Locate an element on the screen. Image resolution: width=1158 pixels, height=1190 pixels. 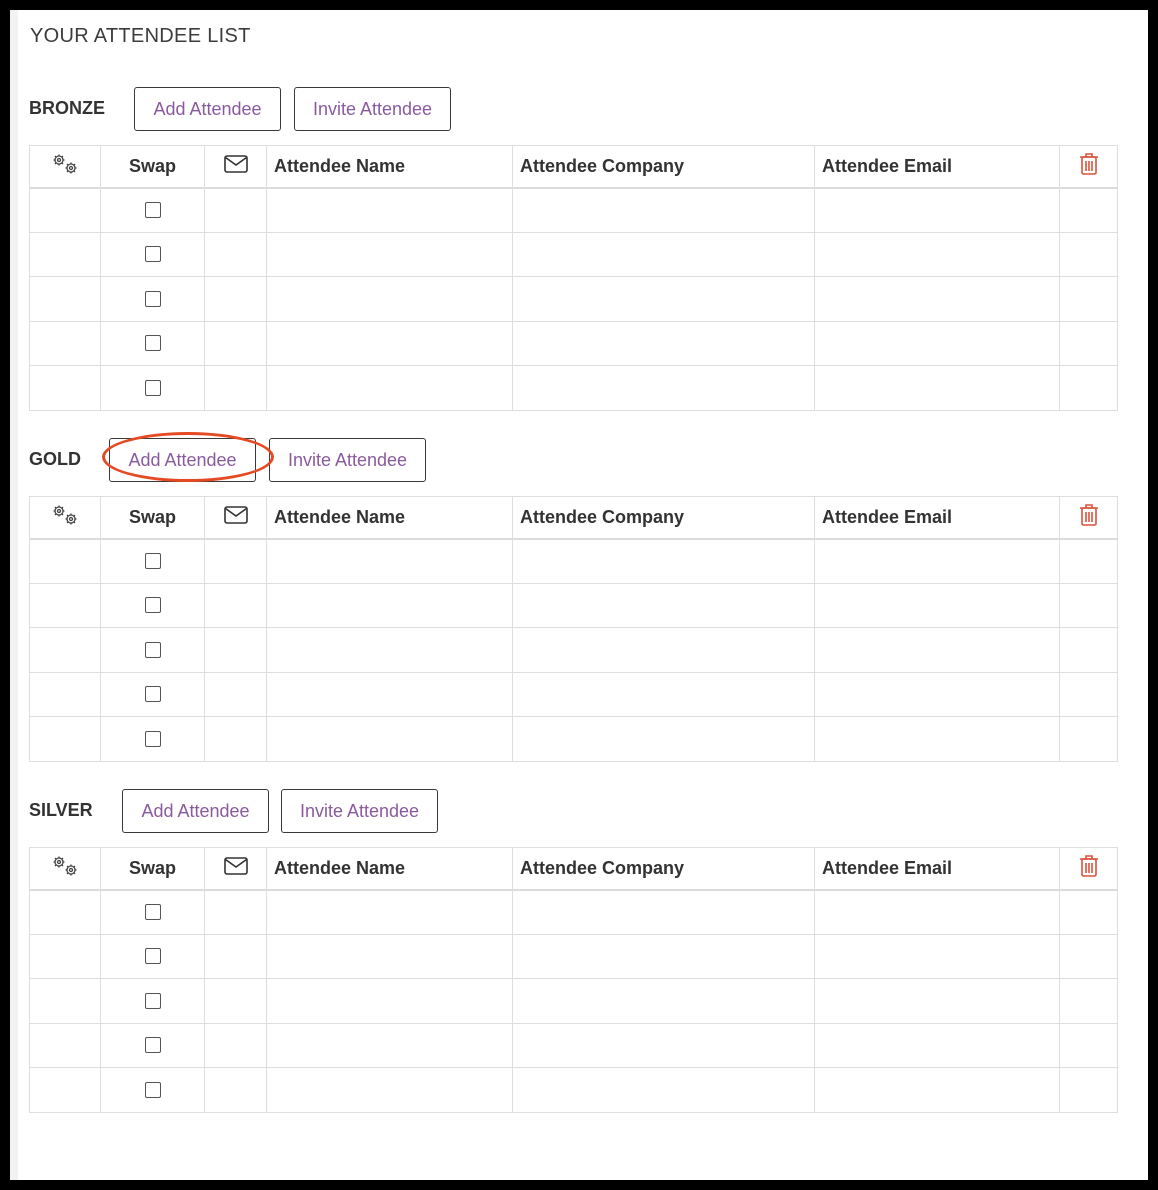
tier-label: BRONZE is located at coordinates (67, 108).